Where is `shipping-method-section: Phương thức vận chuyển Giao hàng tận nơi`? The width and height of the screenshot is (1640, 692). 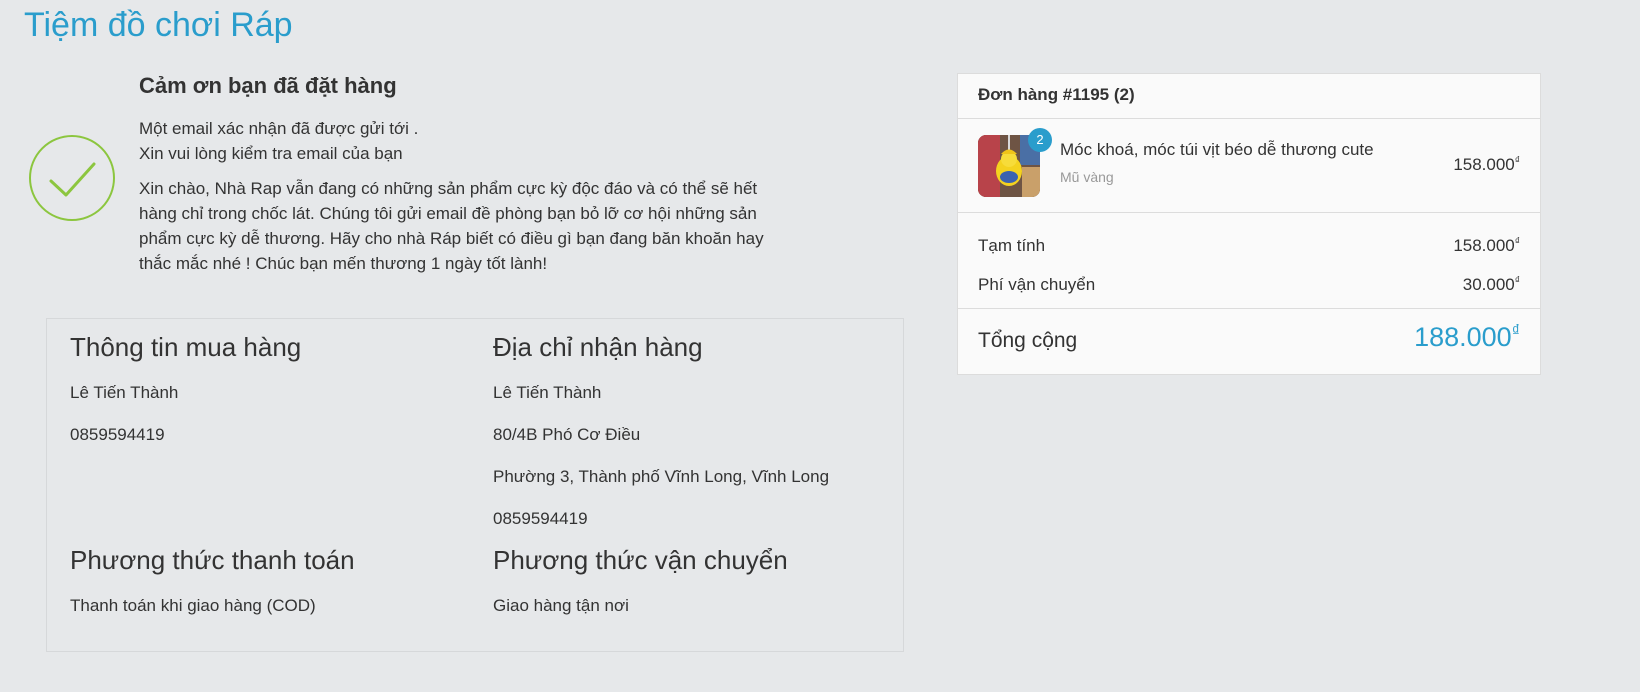 shipping-method-section: Phương thức vận chuyển Giao hàng tận nơi is located at coordinates (693, 580).